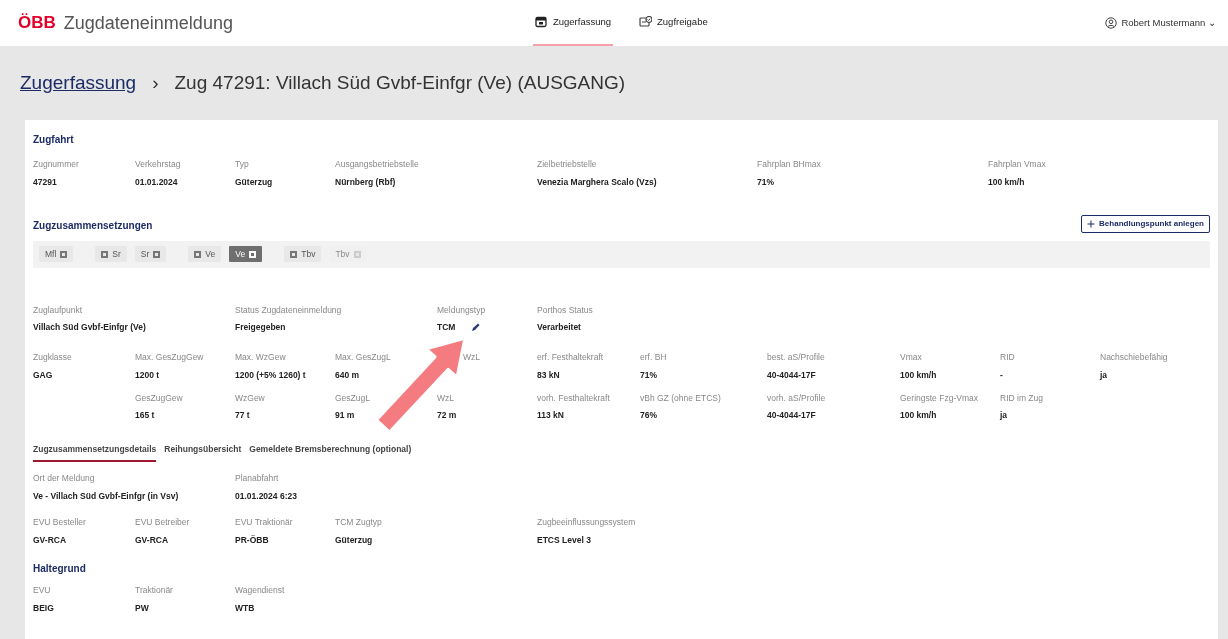 Image resolution: width=1228 pixels, height=639 pixels. What do you see at coordinates (159, 398) in the screenshot?
I see `field-label: GesZugGew` at bounding box center [159, 398].